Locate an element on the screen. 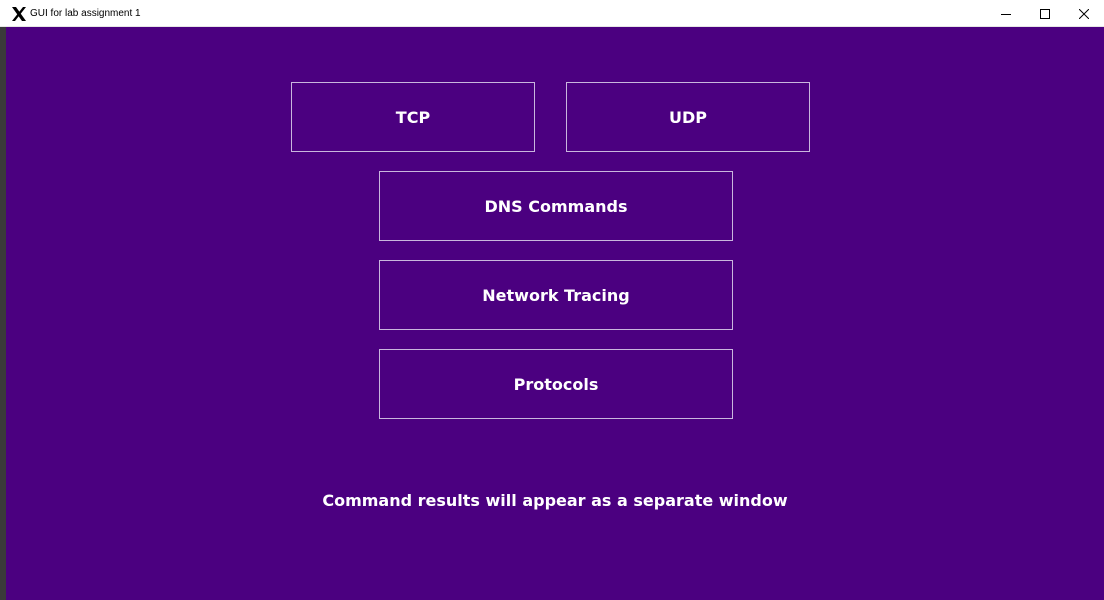 Image resolution: width=1104 pixels, height=600 pixels. minimize-icon is located at coordinates (1006, 14).